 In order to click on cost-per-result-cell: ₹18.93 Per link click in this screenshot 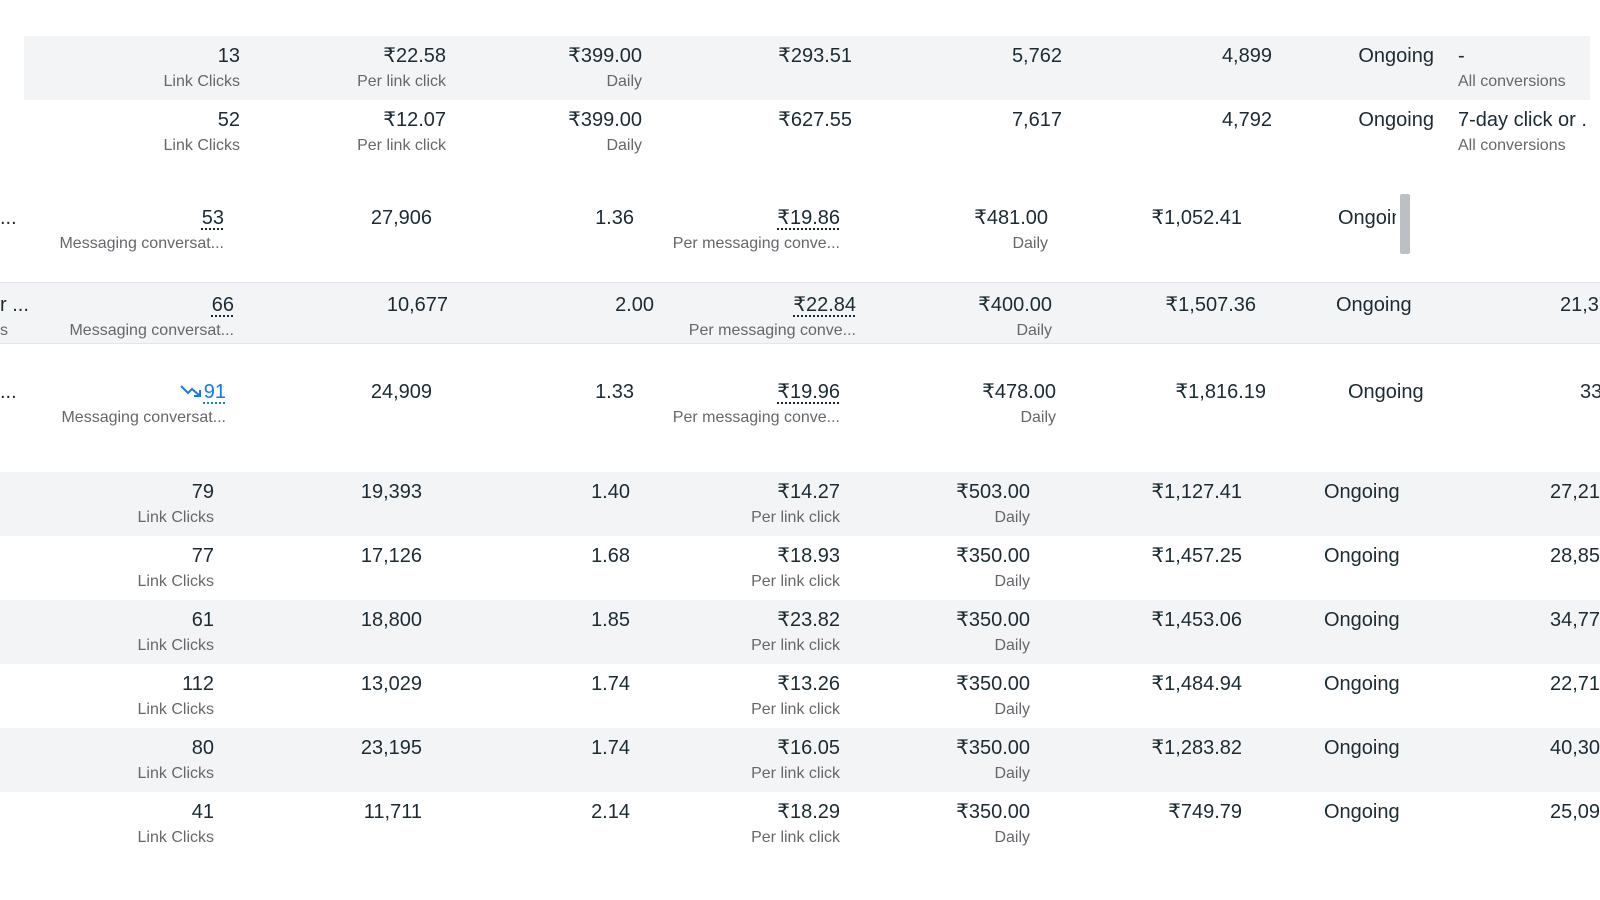, I will do `click(795, 567)`.